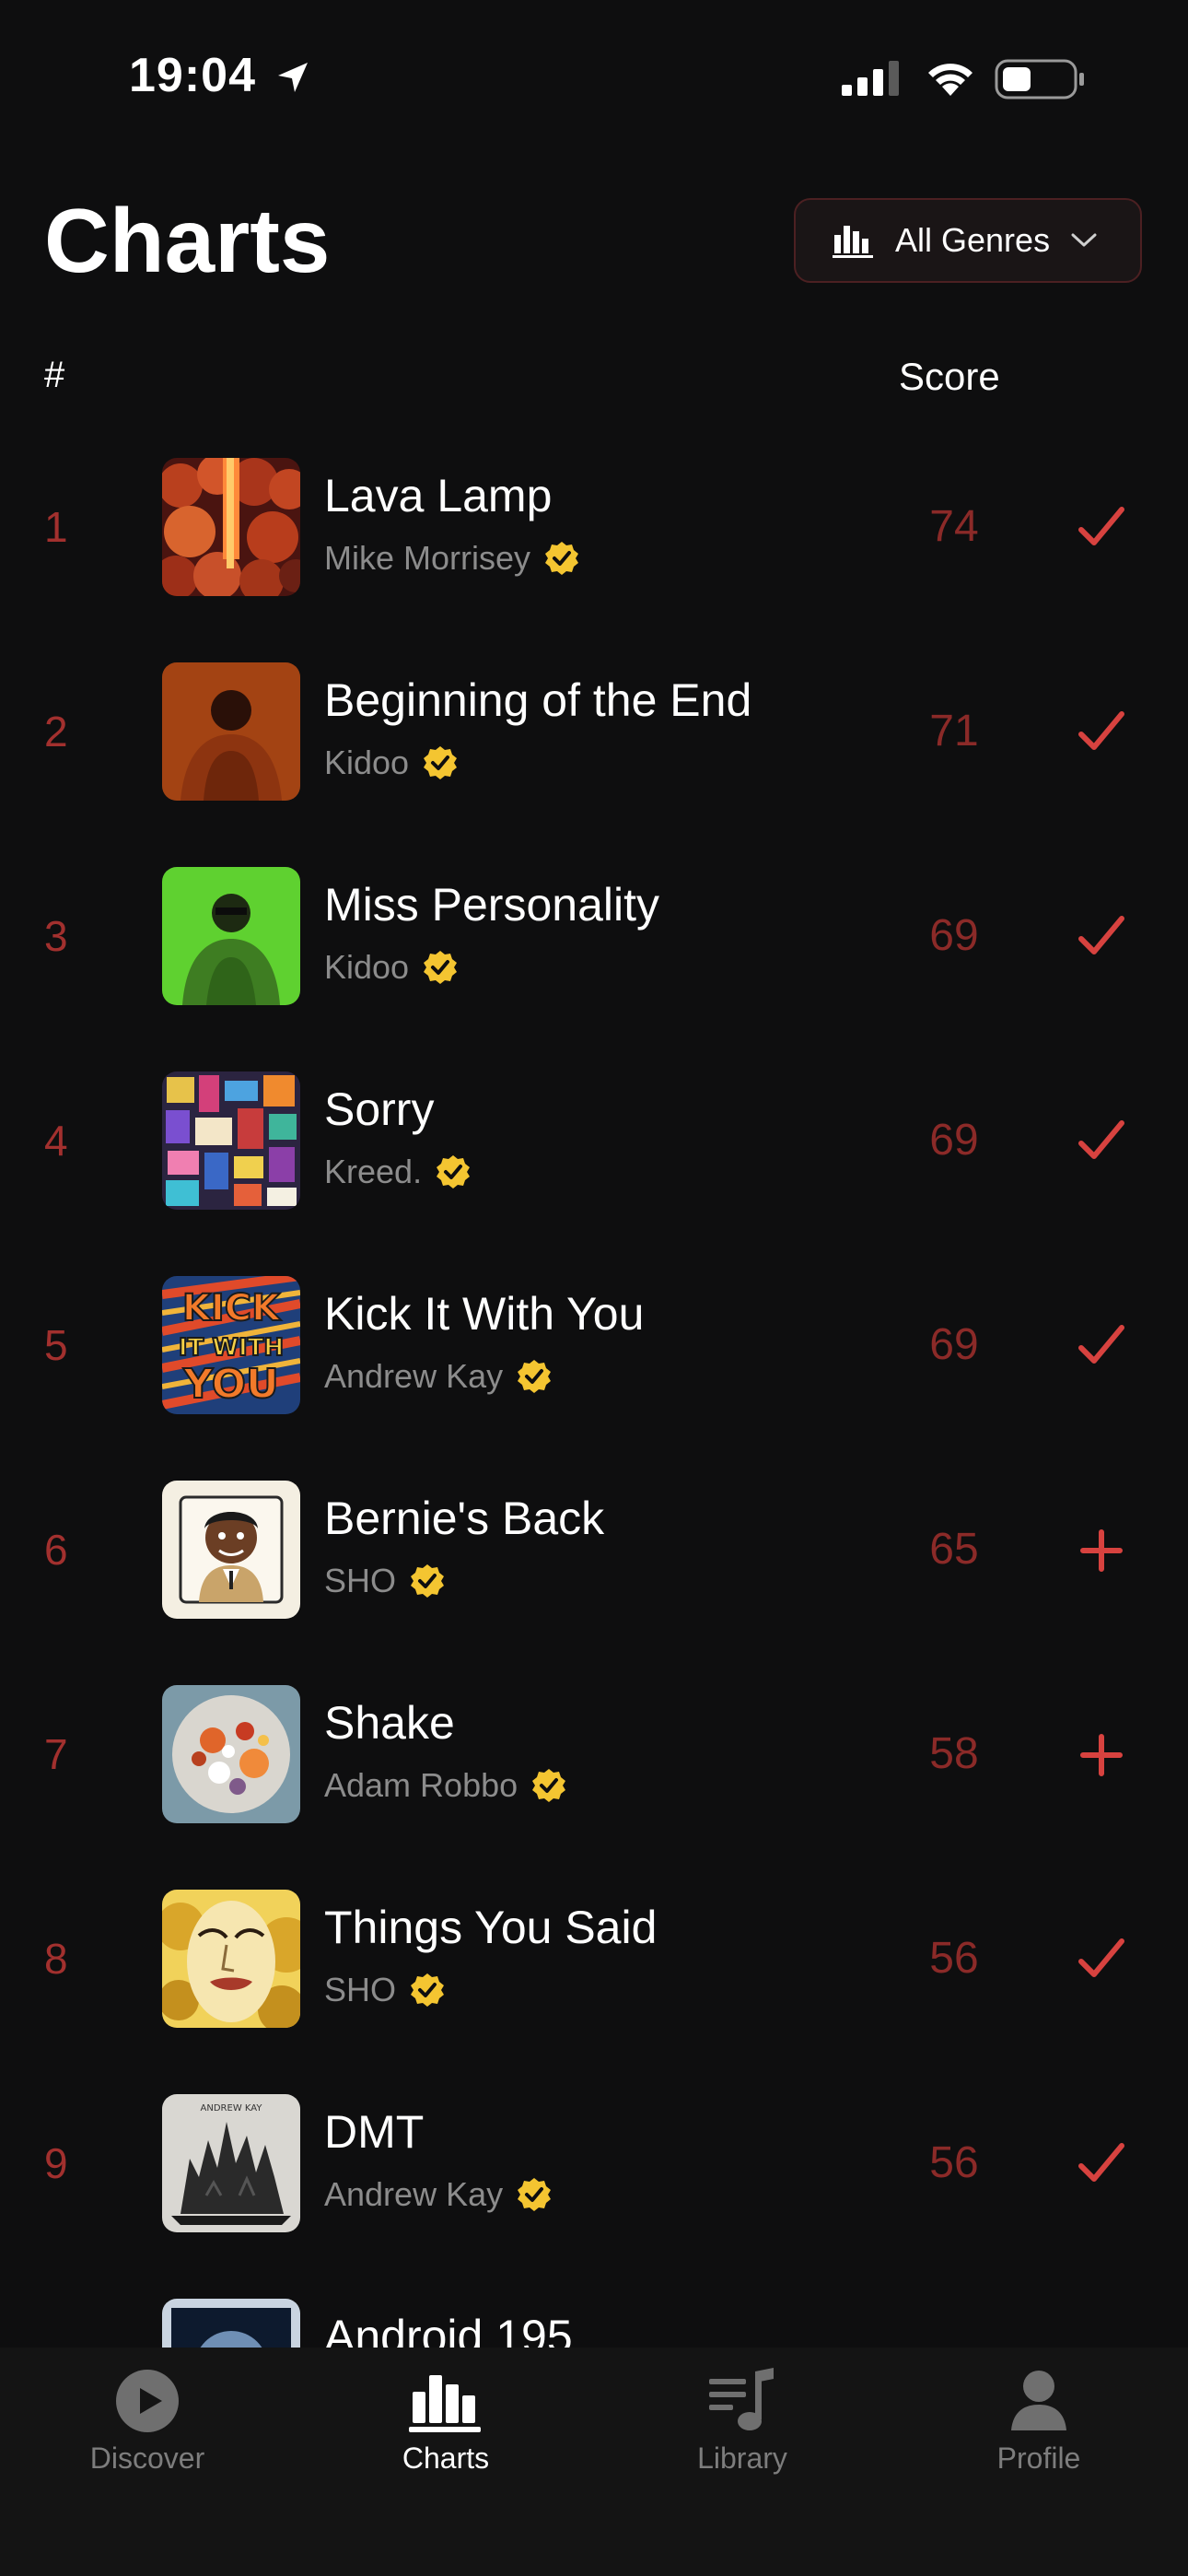 The image size is (1188, 2576). I want to click on person-icon, so click(1038, 2400).